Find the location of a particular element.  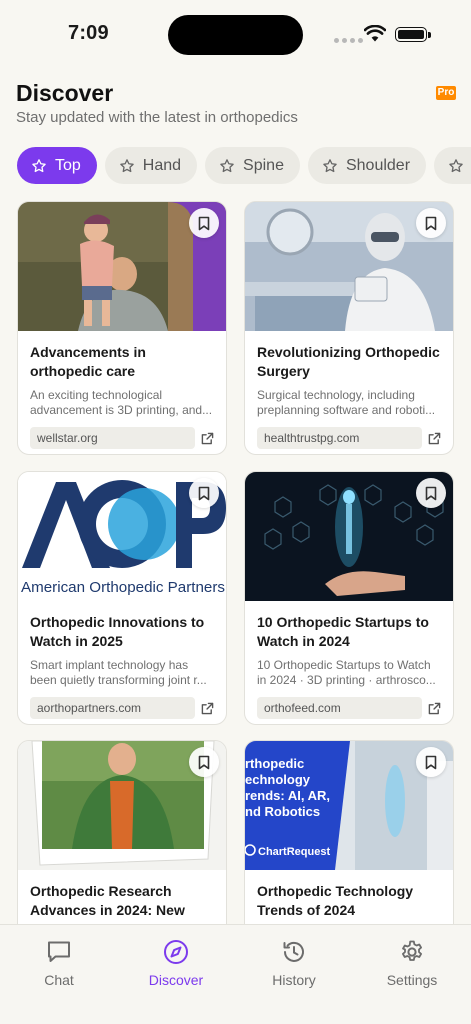

chat-bubble-icon is located at coordinates (59, 951).